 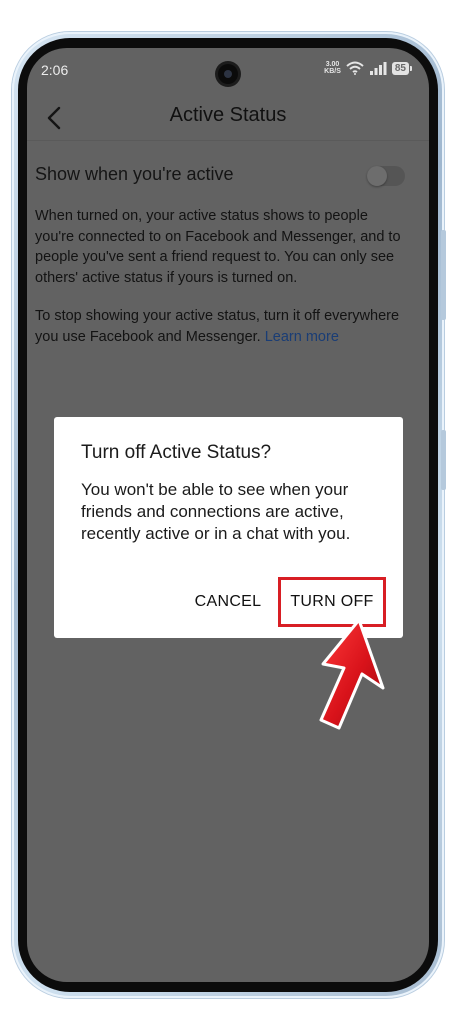 I want to click on setting-row-show-active: Show when you're active, so click(x=220, y=177).